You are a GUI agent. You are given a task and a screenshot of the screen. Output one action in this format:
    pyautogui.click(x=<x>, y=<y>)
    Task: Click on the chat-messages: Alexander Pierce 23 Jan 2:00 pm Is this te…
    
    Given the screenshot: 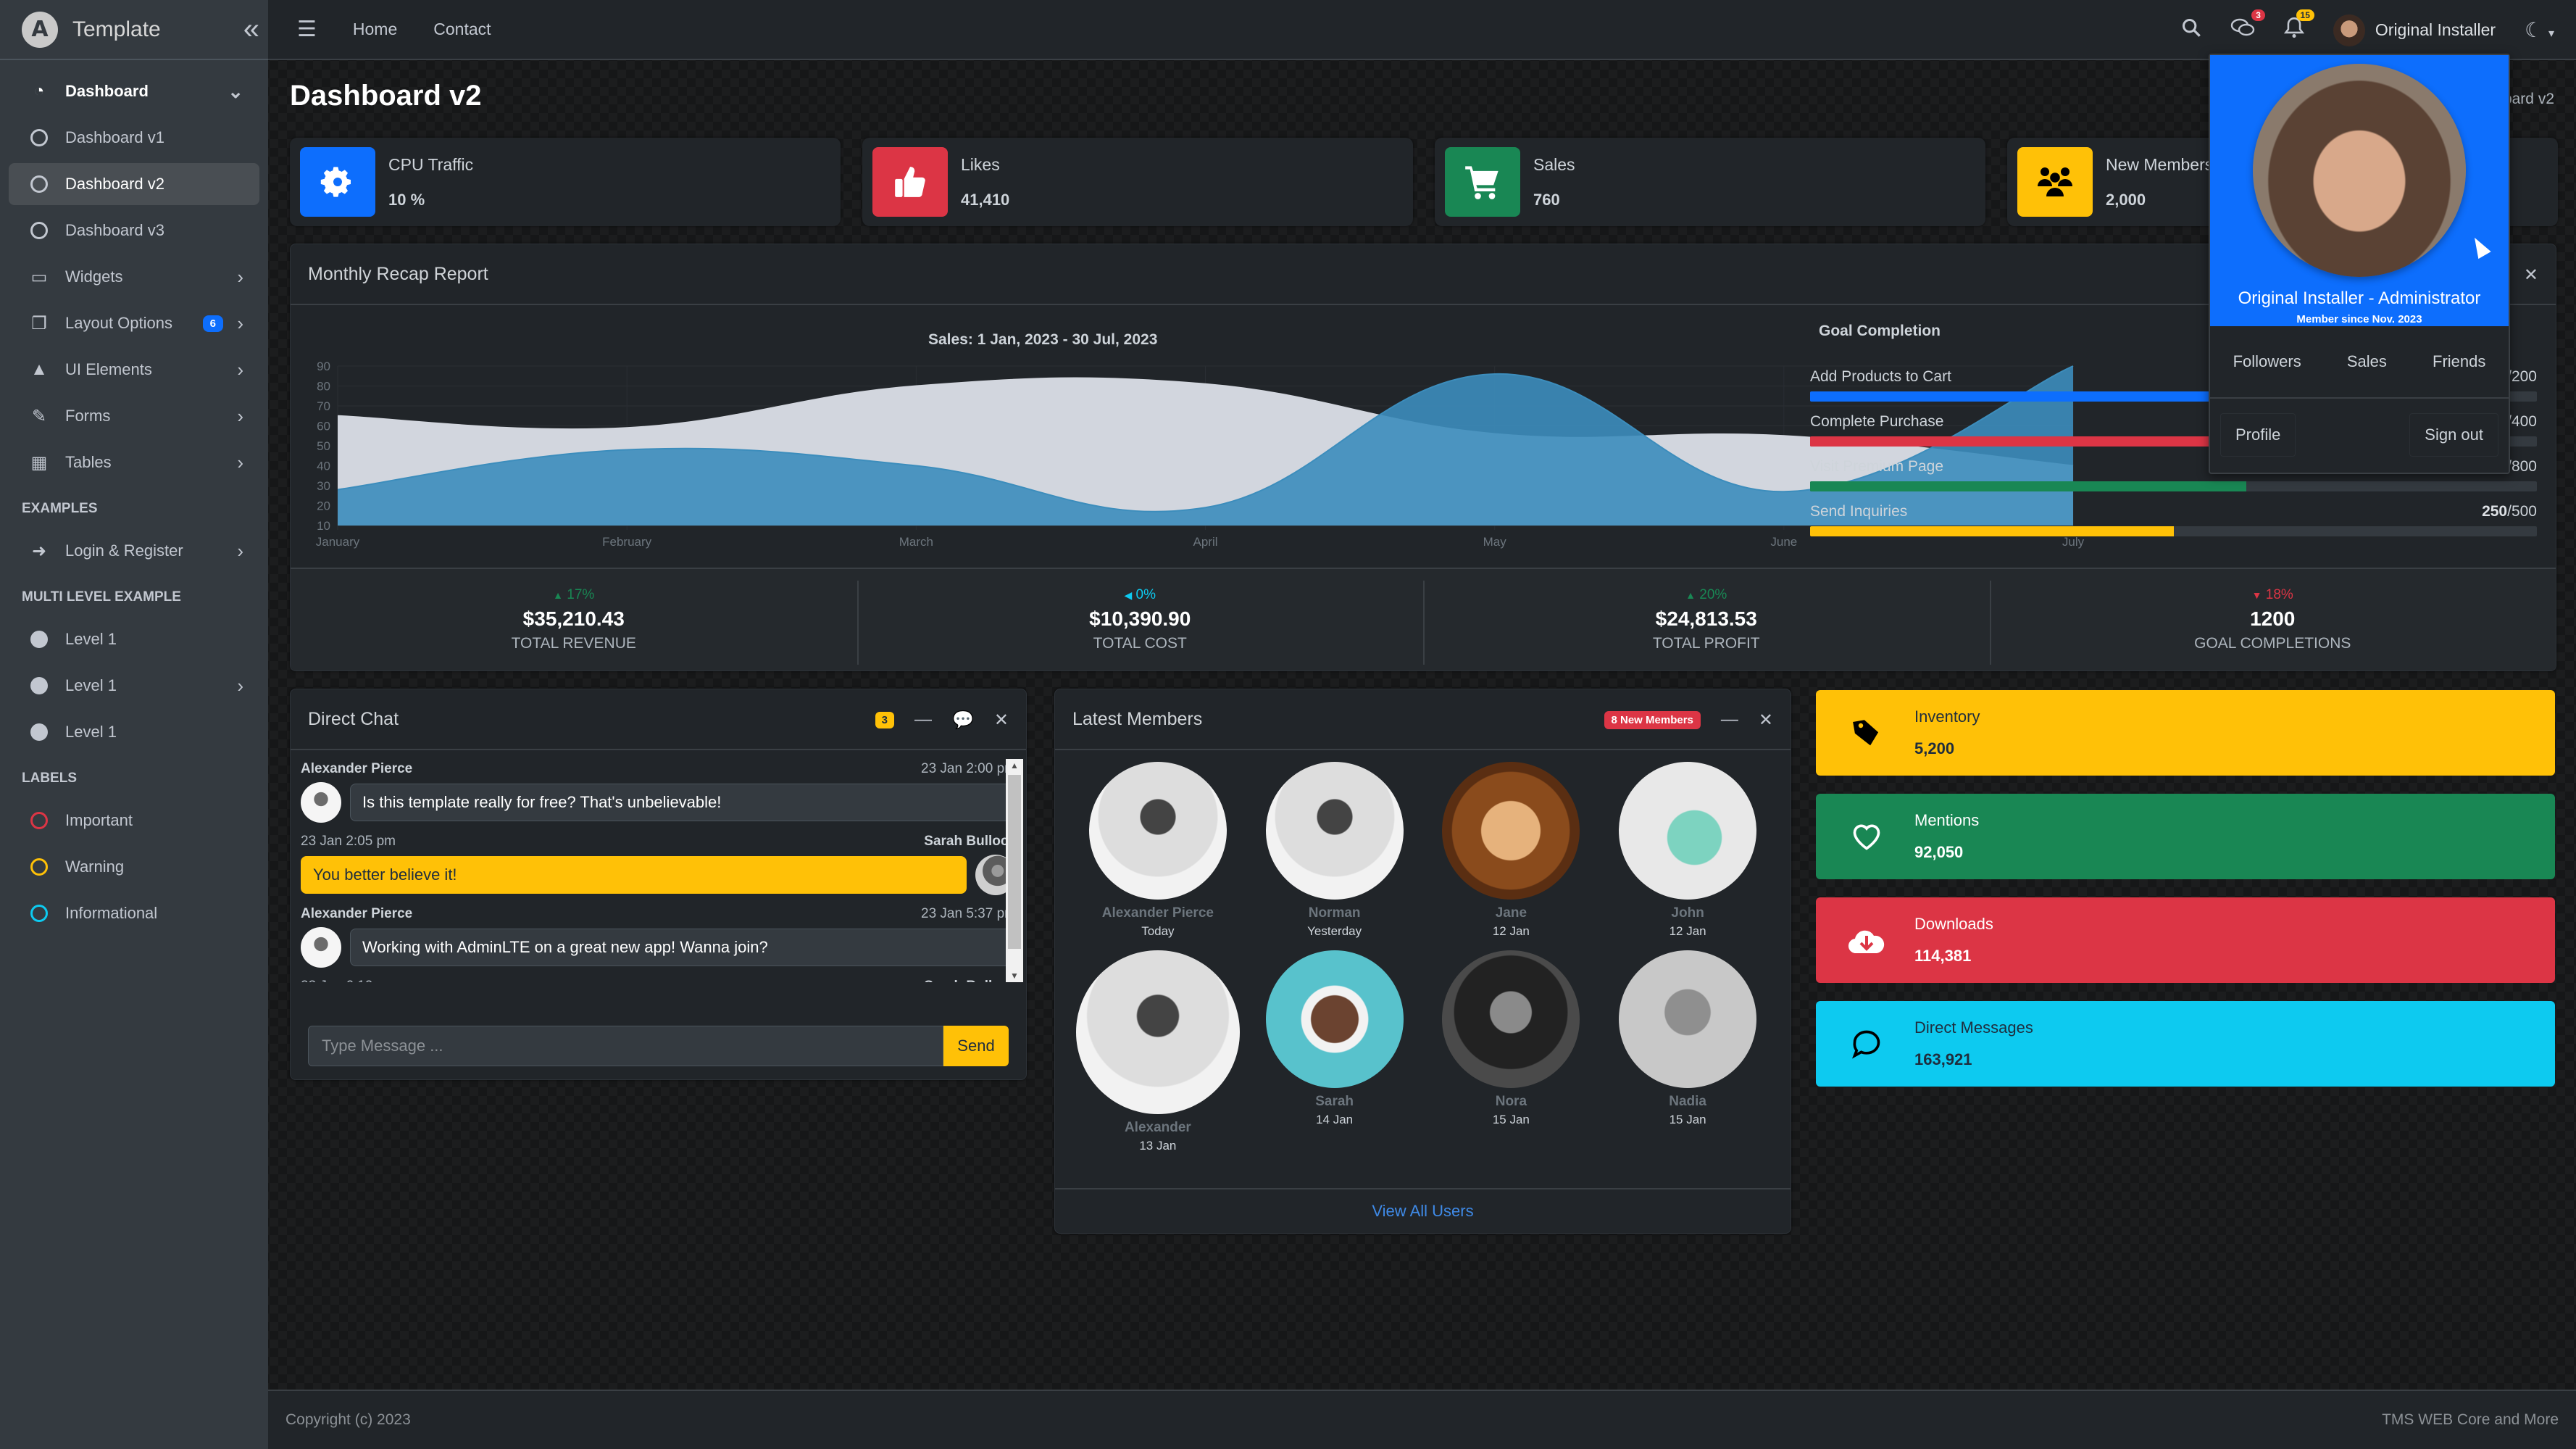 What is the action you would take?
    pyautogui.click(x=658, y=871)
    